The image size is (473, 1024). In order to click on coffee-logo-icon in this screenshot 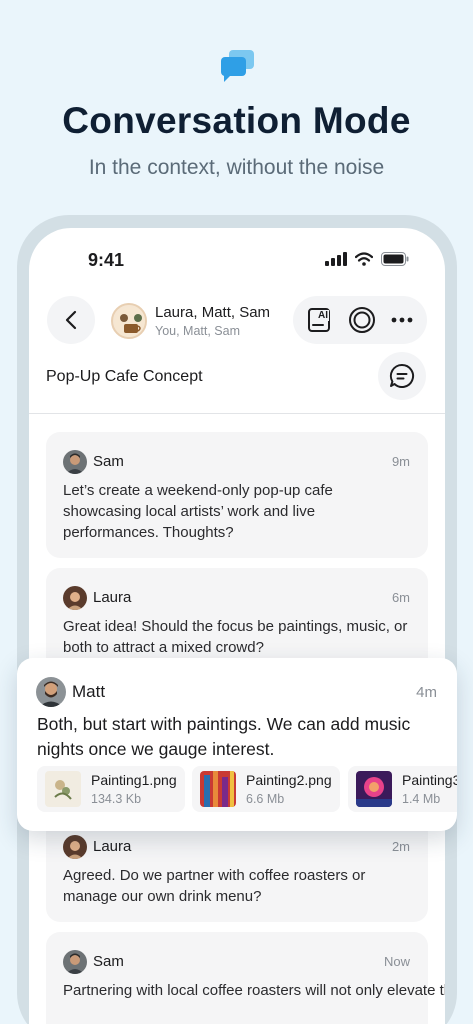, I will do `click(130, 322)`.